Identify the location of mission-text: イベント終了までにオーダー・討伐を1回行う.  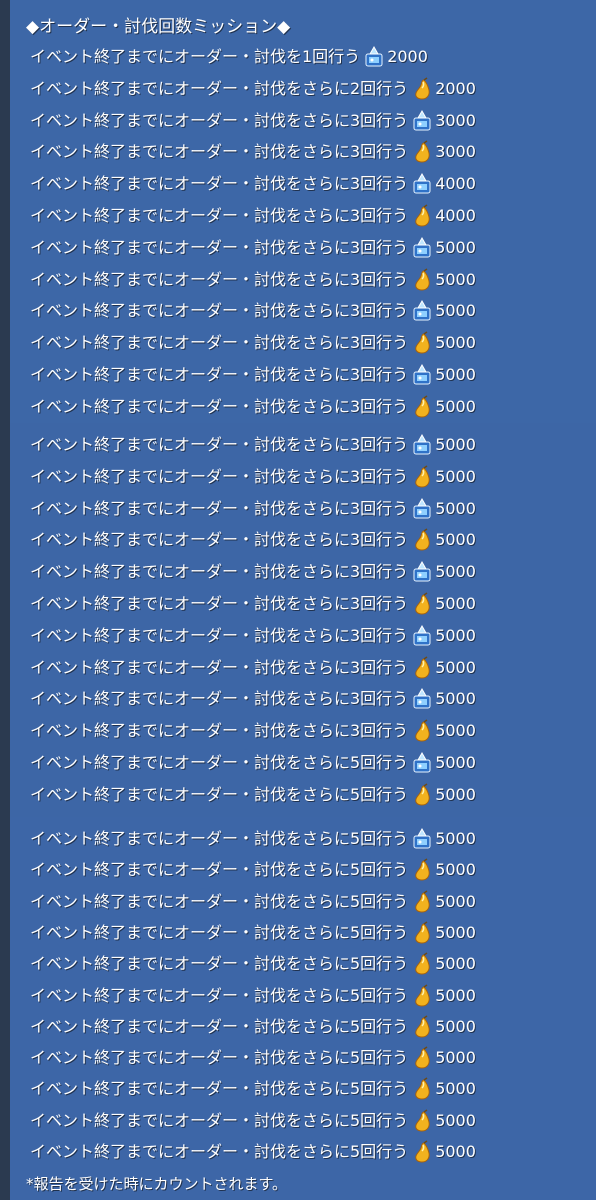
(195, 56).